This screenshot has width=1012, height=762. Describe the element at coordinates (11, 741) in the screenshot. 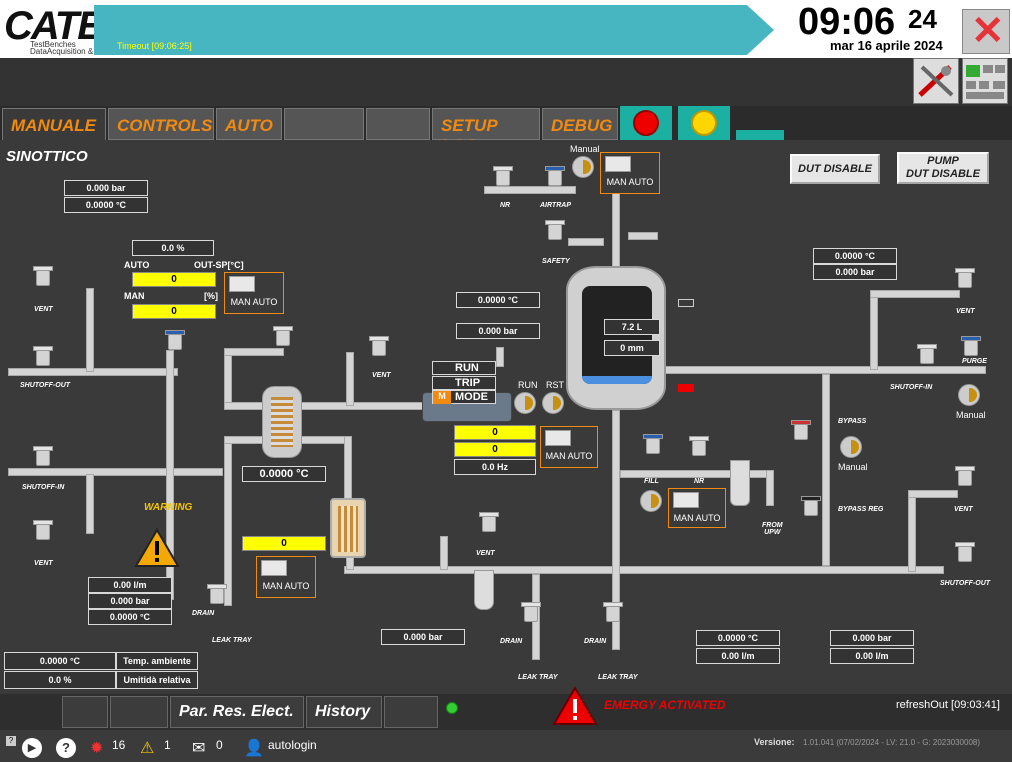

I see `help-small-icon: ?` at that location.